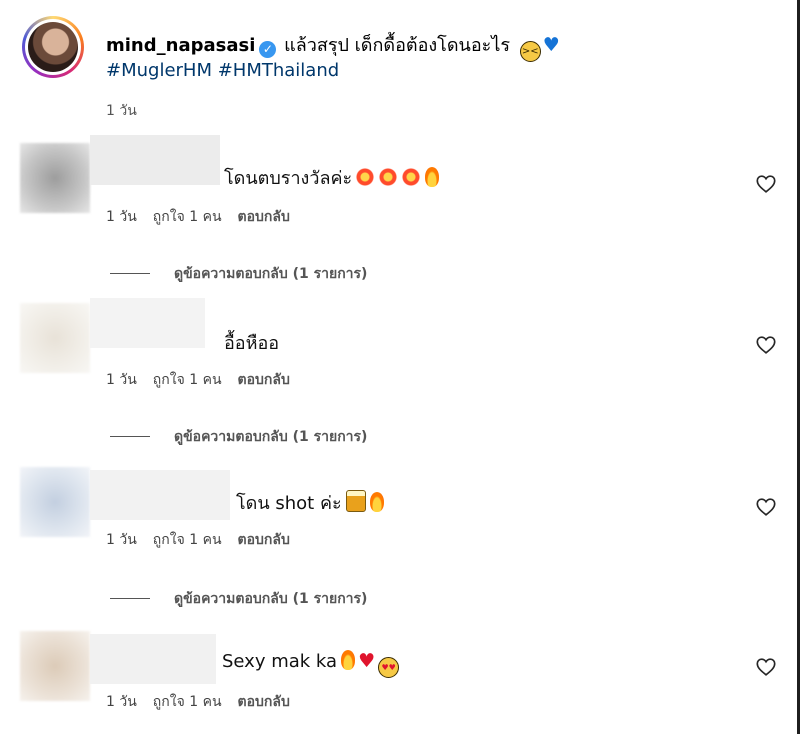 The width and height of the screenshot is (800, 734). I want to click on caption-timestamp: 1 วัน, so click(121, 111).